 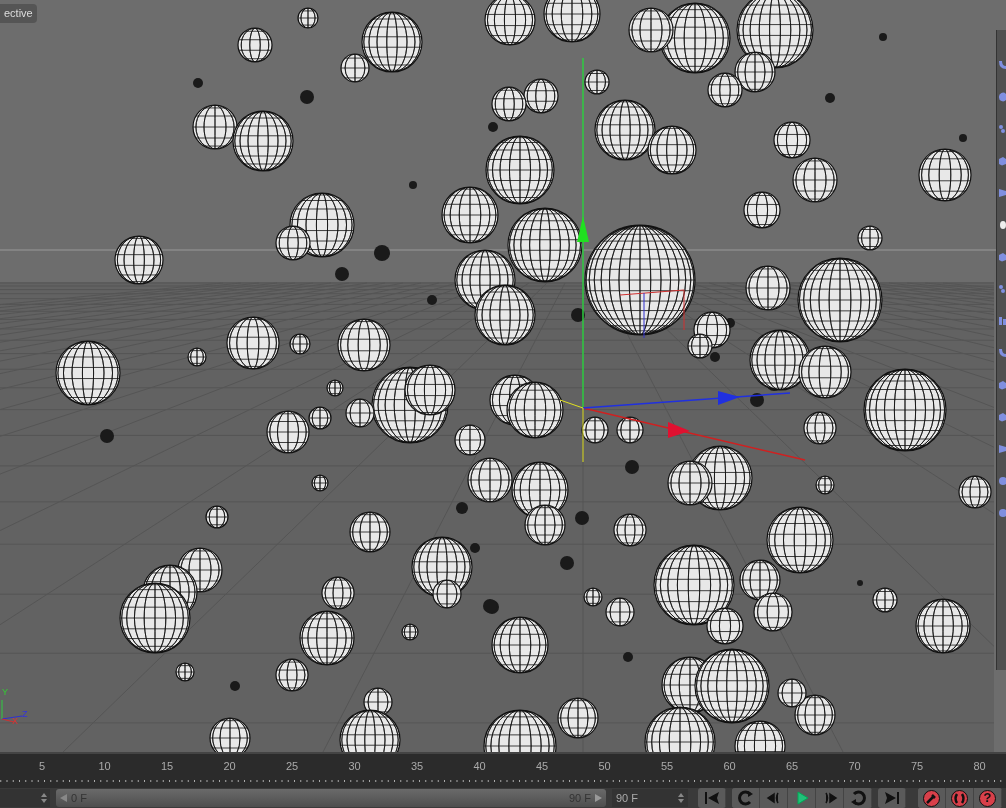 What do you see at coordinates (42, 766) in the screenshot?
I see `frame-number: 5` at bounding box center [42, 766].